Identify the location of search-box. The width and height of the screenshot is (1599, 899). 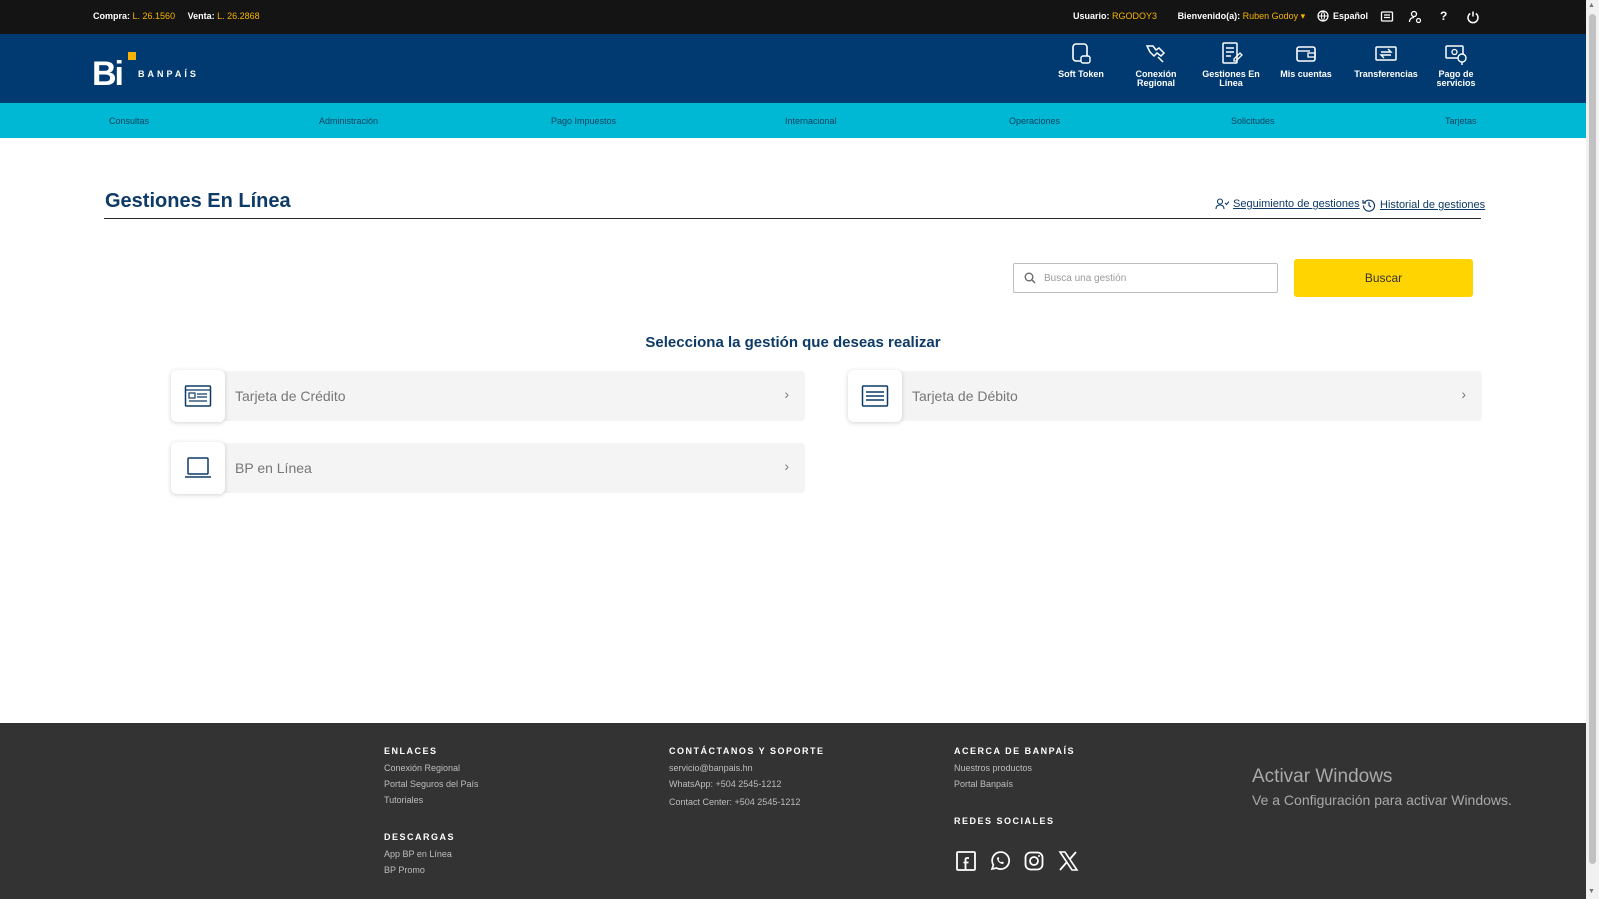
(1145, 278).